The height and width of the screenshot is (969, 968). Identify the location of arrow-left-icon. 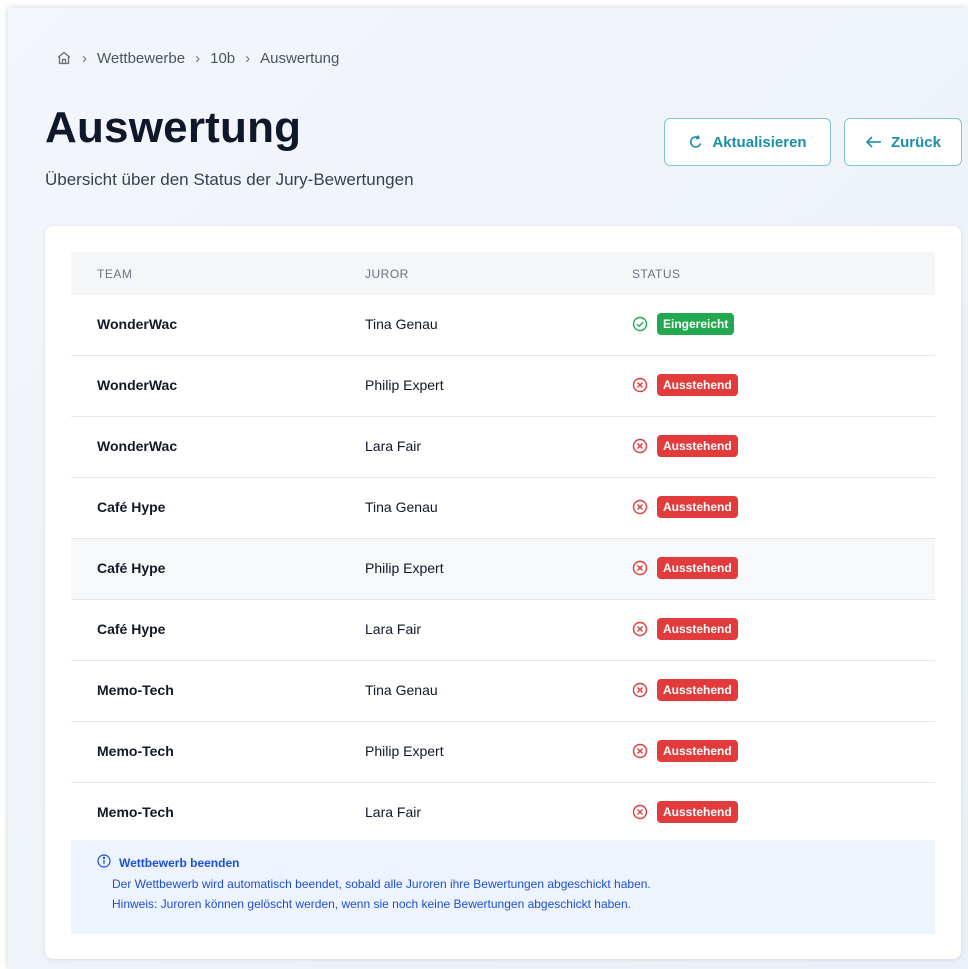
(874, 142).